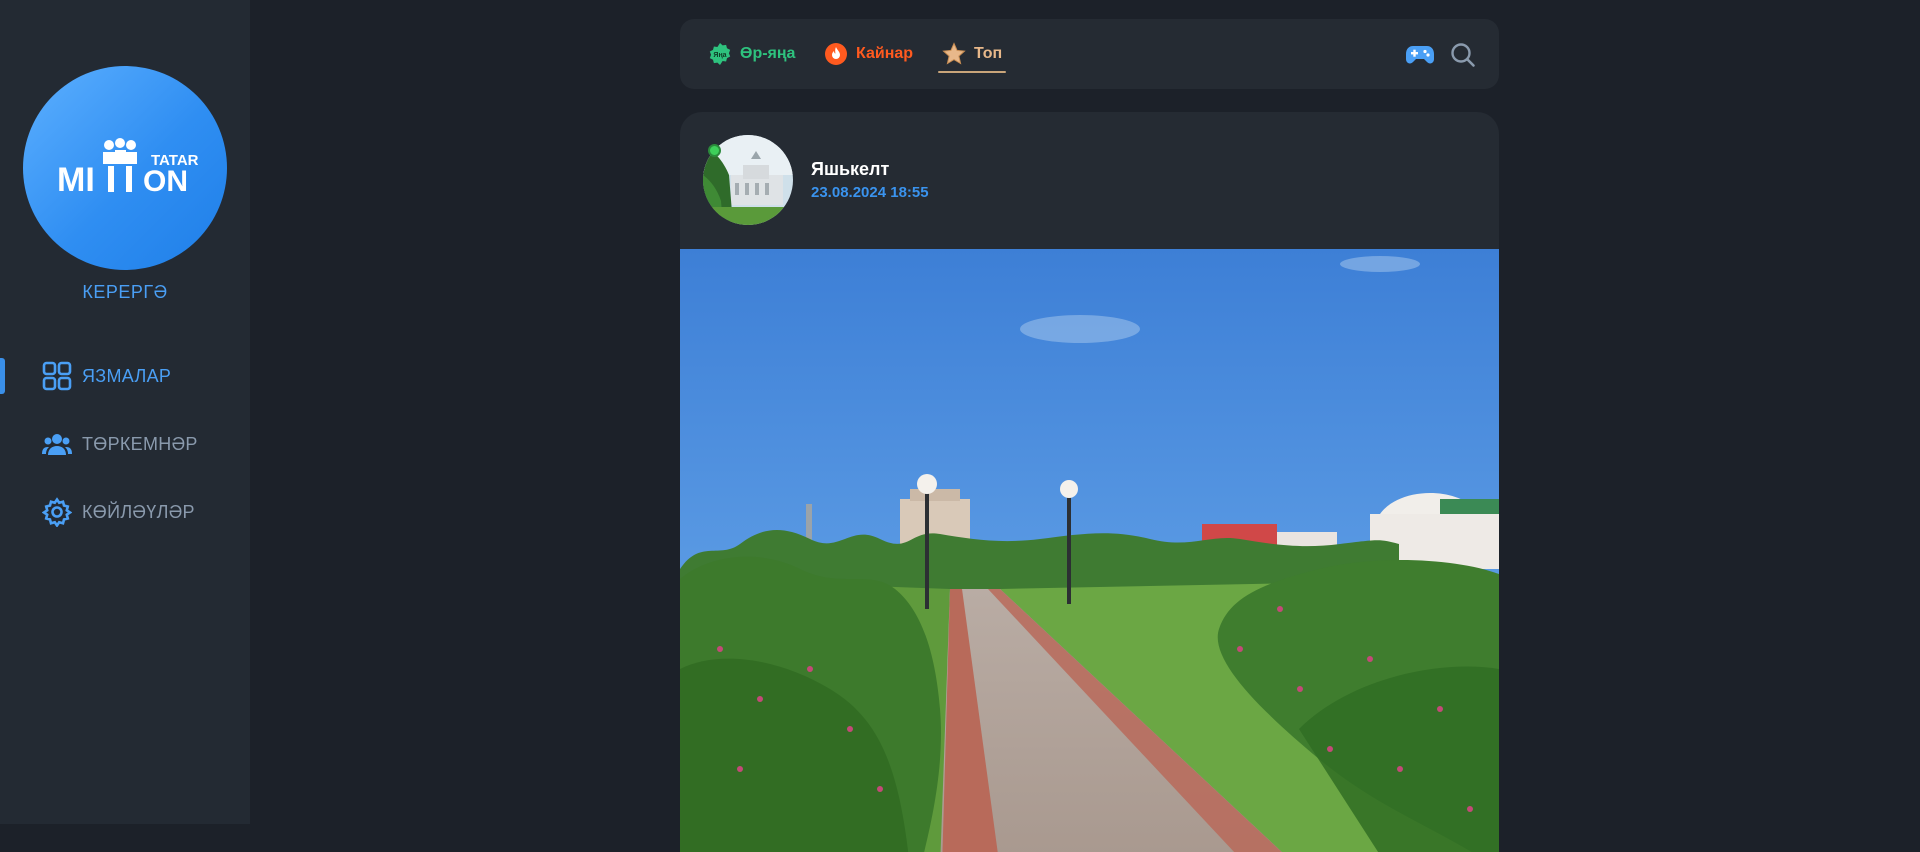 The width and height of the screenshot is (1920, 852). I want to click on sidebar-item-groups: ТӨРКЕМНӘР, so click(125, 444).